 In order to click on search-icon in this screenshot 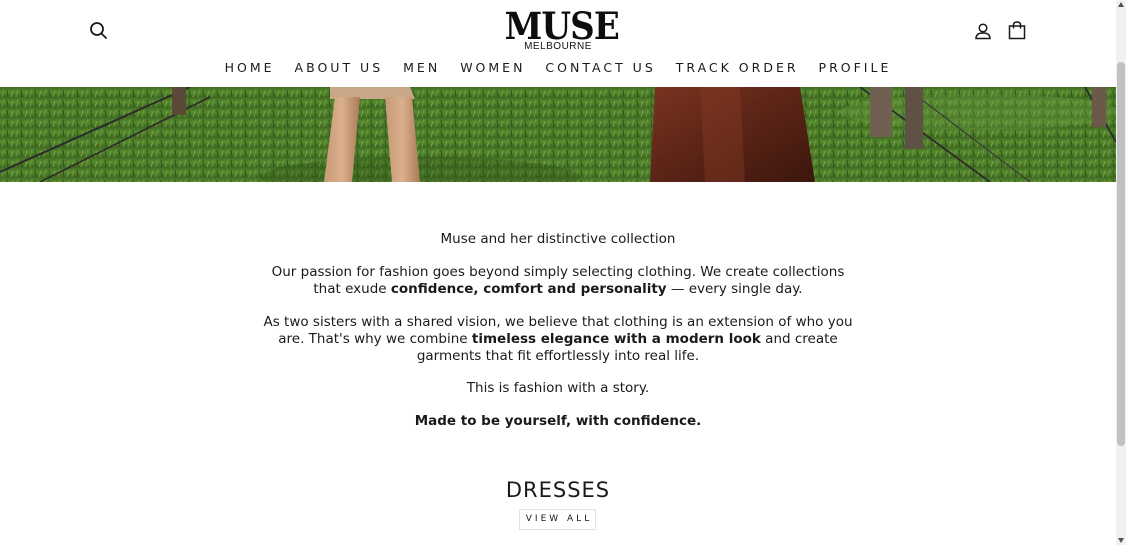, I will do `click(98, 30)`.